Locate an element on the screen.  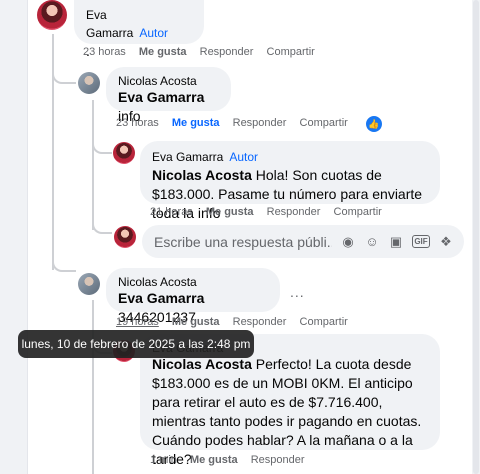
gif-icon: GIF is located at coordinates (421, 241).